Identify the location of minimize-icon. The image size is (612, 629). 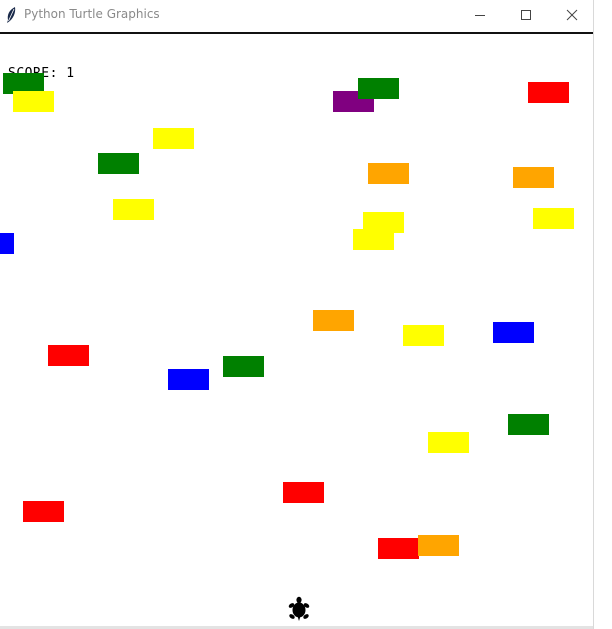
(480, 15).